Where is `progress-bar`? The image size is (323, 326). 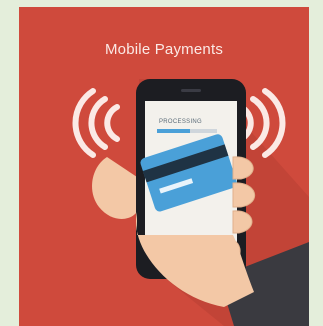 progress-bar is located at coordinates (187, 131).